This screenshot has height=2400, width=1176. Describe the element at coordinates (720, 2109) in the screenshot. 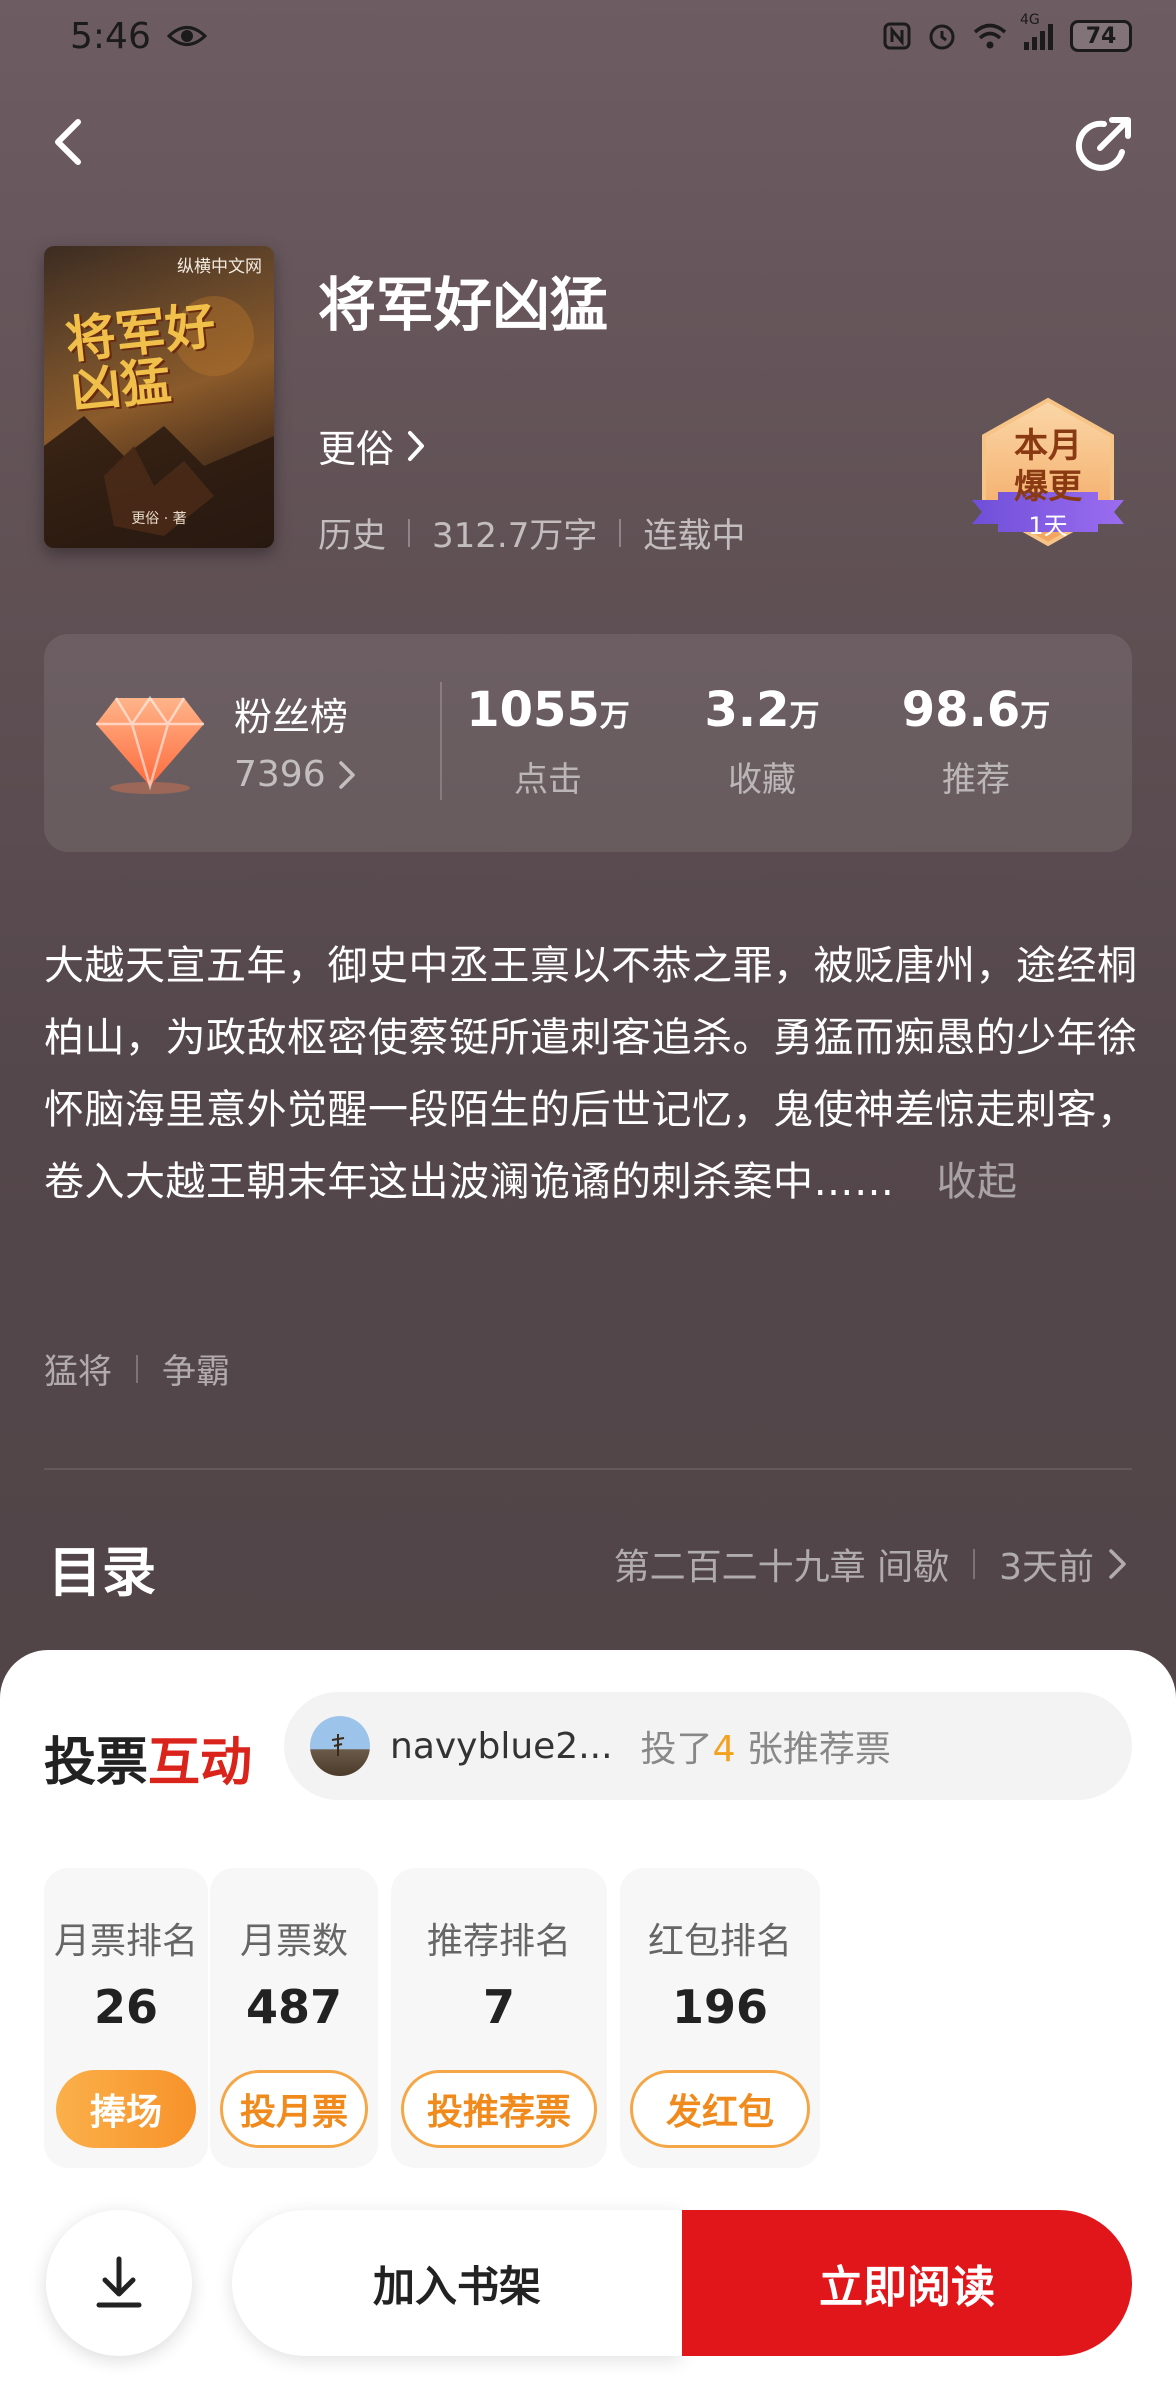

I see `send-red-packet-button: 发红包` at that location.